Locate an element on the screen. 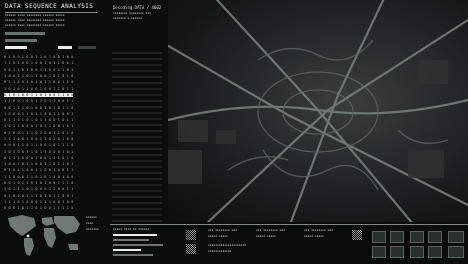  list-item-value: 0 1 0 0 1 1 1 0 1 0 0 1 1 0 1 0 is located at coordinates (39, 132).